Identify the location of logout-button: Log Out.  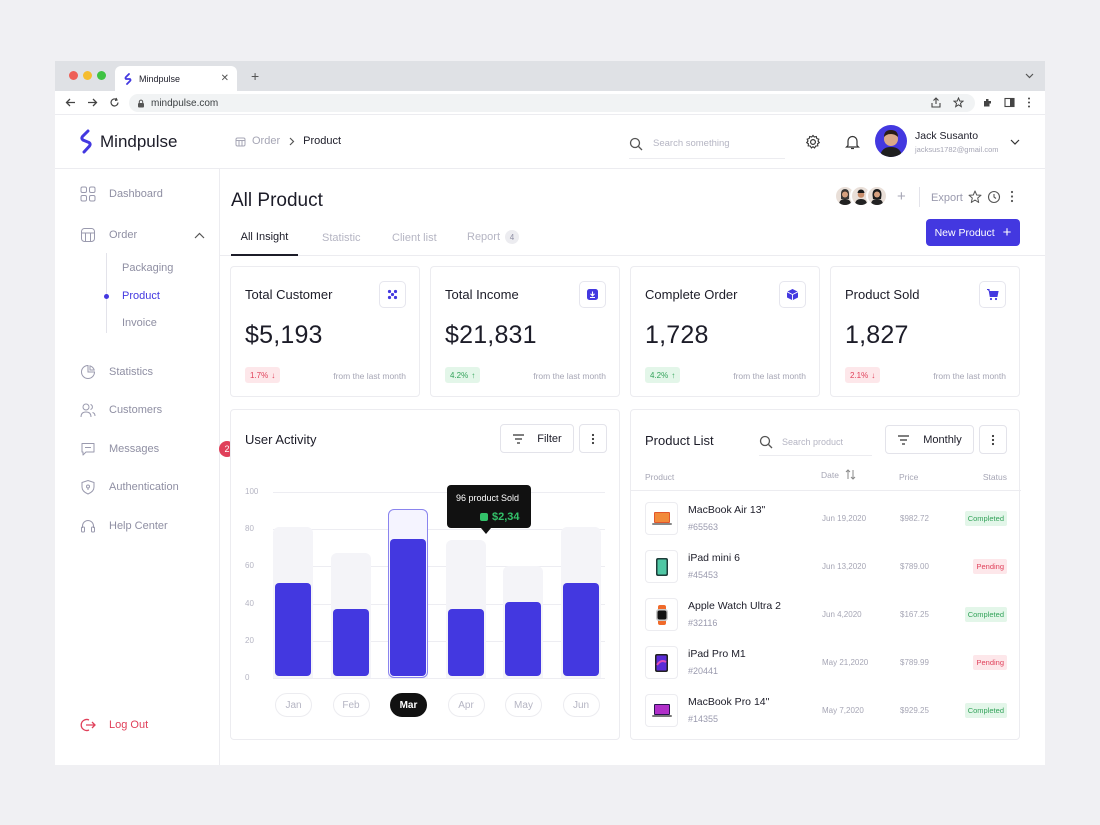
(114, 725).